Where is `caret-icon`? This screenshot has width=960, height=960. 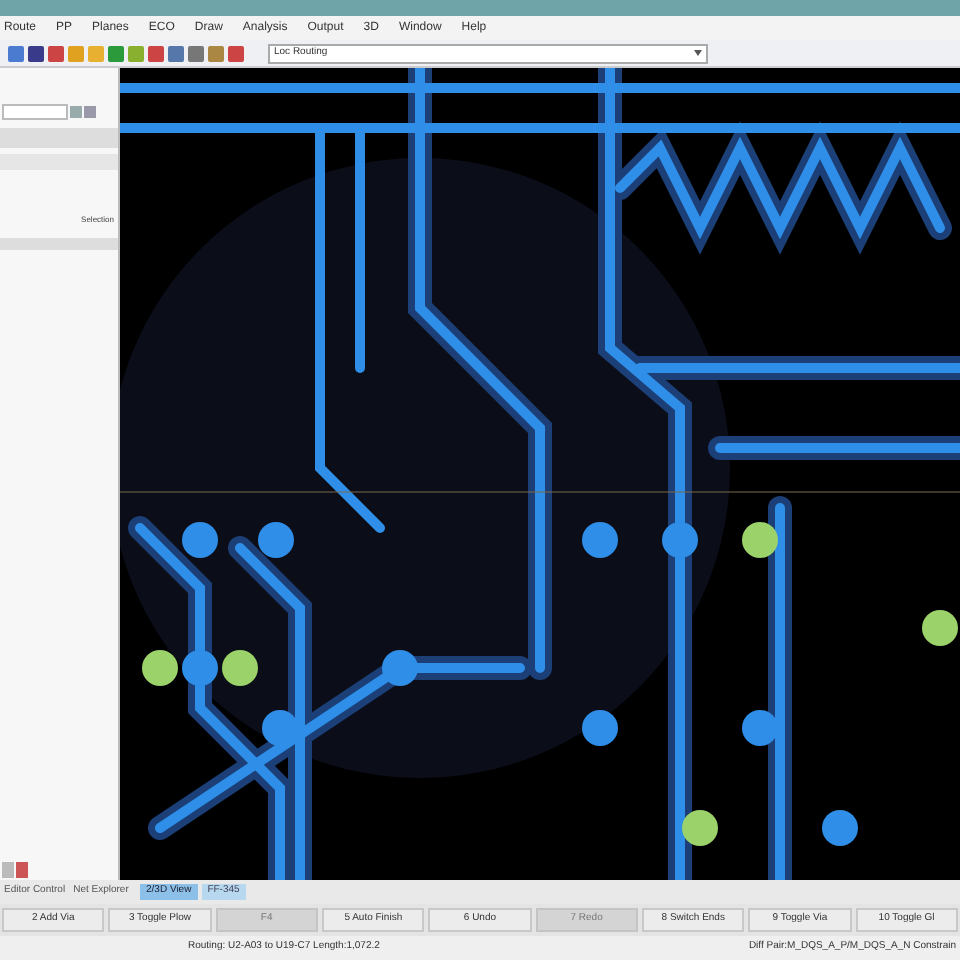
caret-icon is located at coordinates (698, 53).